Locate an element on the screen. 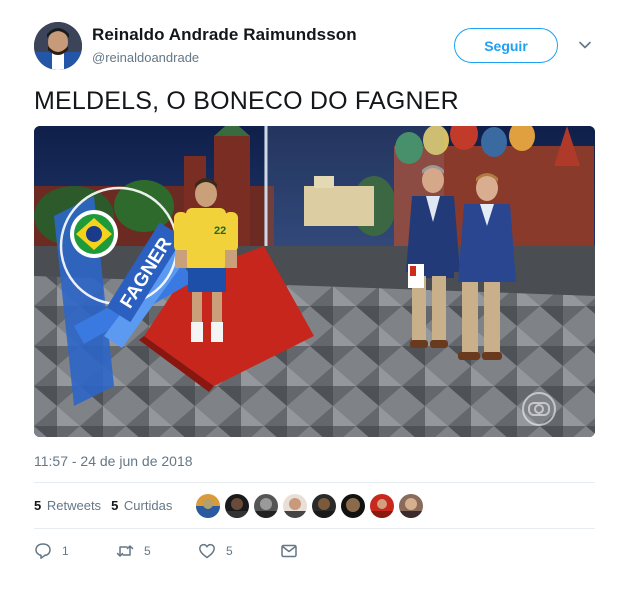 This screenshot has width=623, height=590. follow-button: Seguir is located at coordinates (506, 45).